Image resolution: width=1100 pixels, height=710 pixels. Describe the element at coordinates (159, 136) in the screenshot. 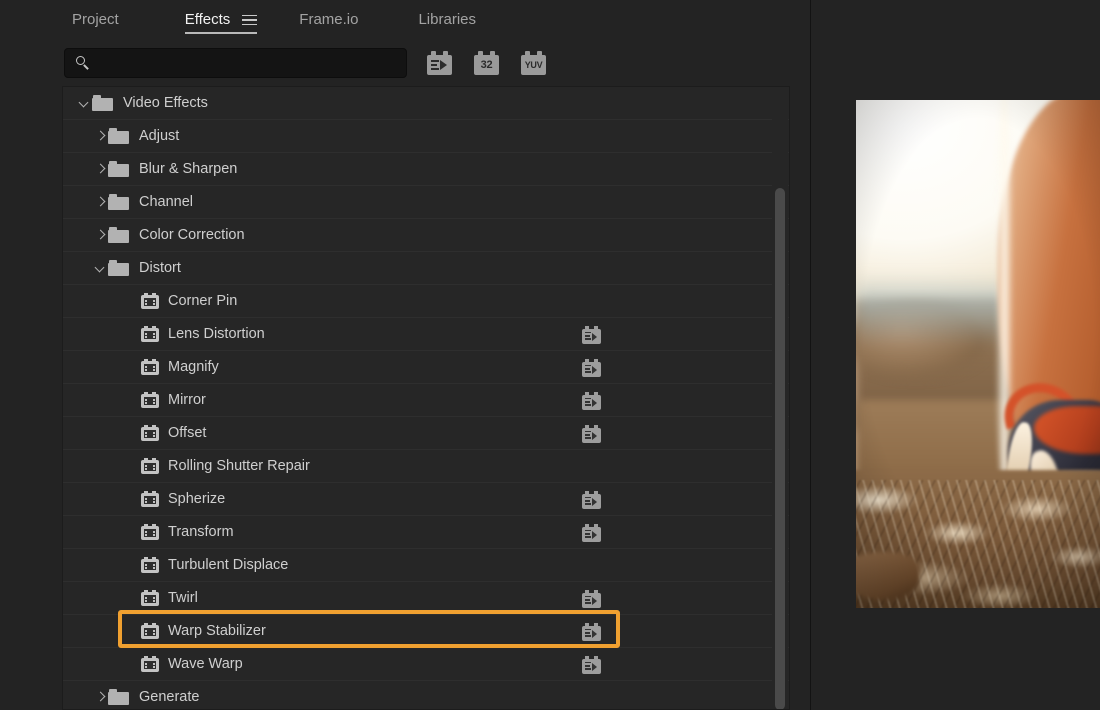

I see `tree-row-label: Adjust` at that location.